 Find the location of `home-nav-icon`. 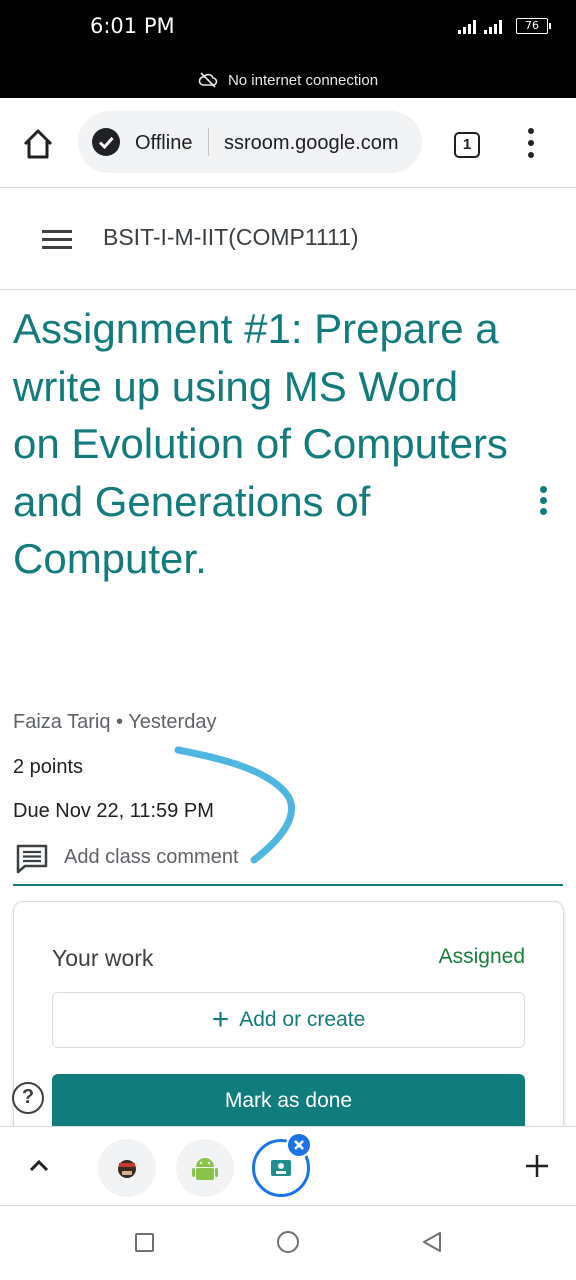

home-nav-icon is located at coordinates (288, 1242).